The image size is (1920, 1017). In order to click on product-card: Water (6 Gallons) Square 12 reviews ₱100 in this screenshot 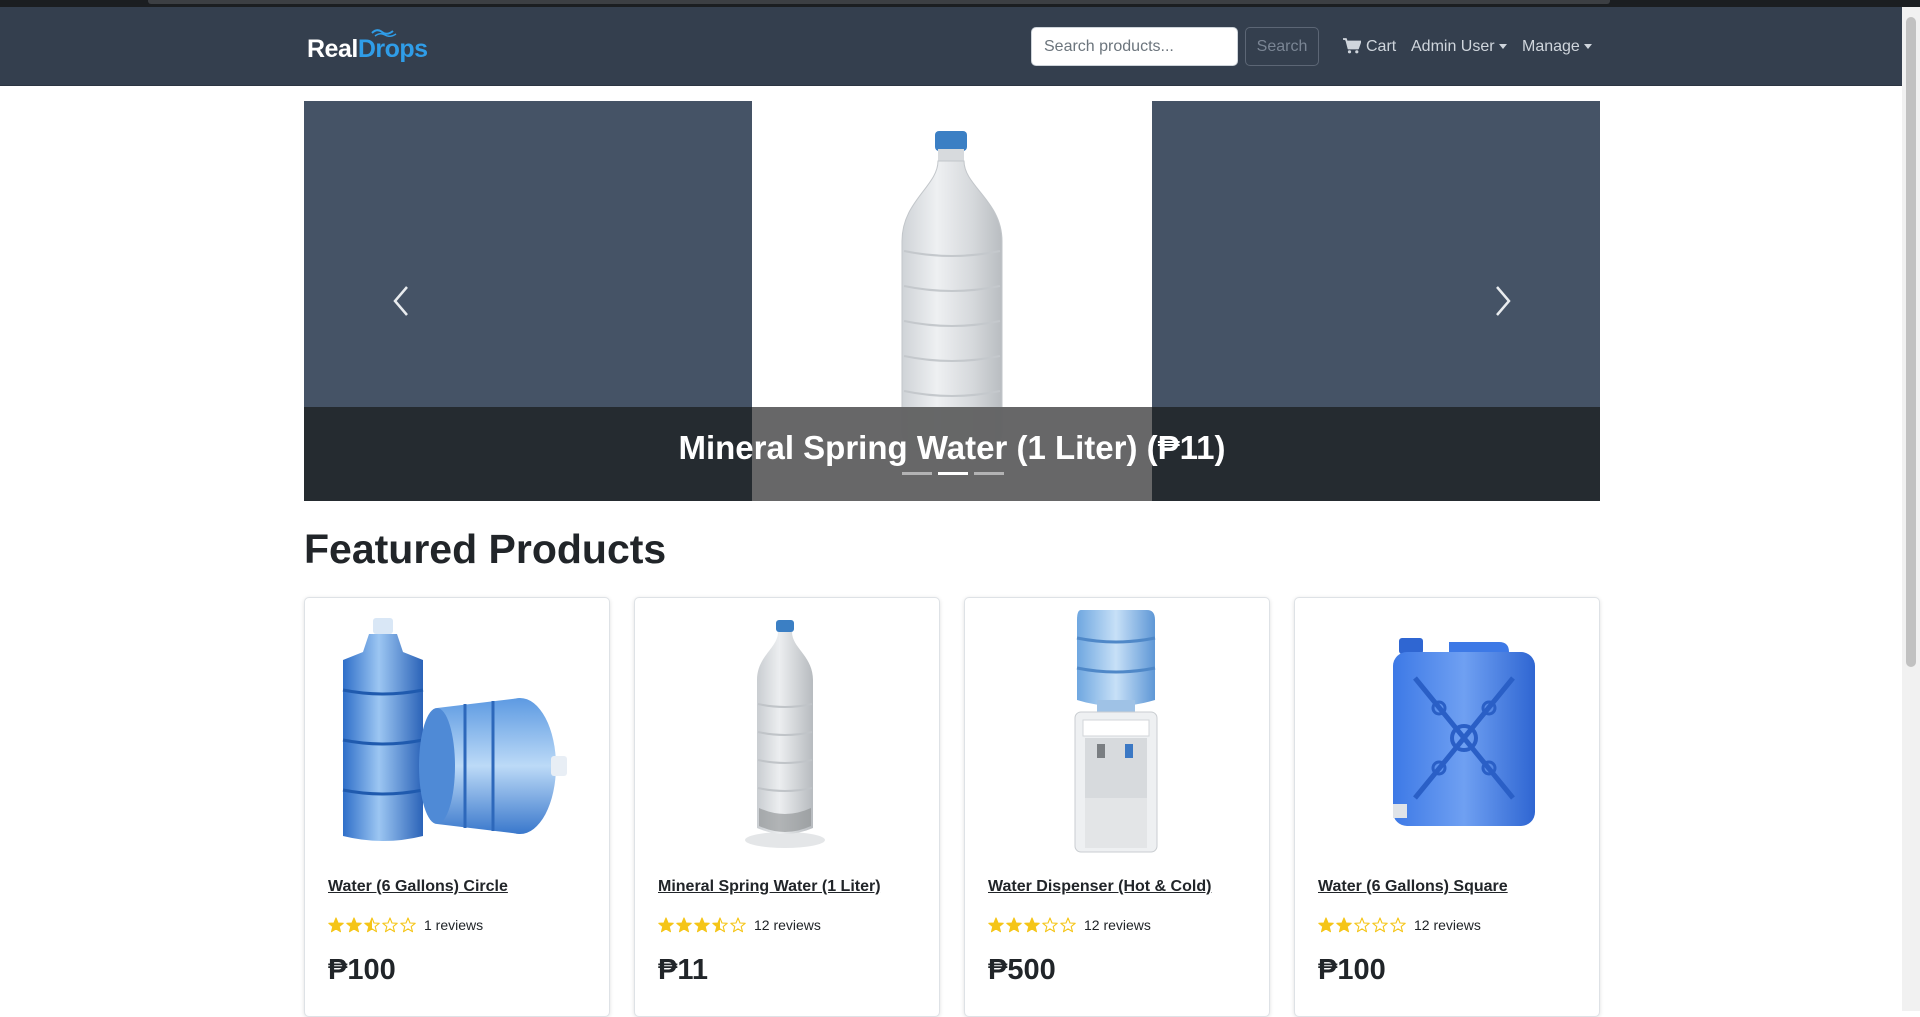, I will do `click(1447, 807)`.